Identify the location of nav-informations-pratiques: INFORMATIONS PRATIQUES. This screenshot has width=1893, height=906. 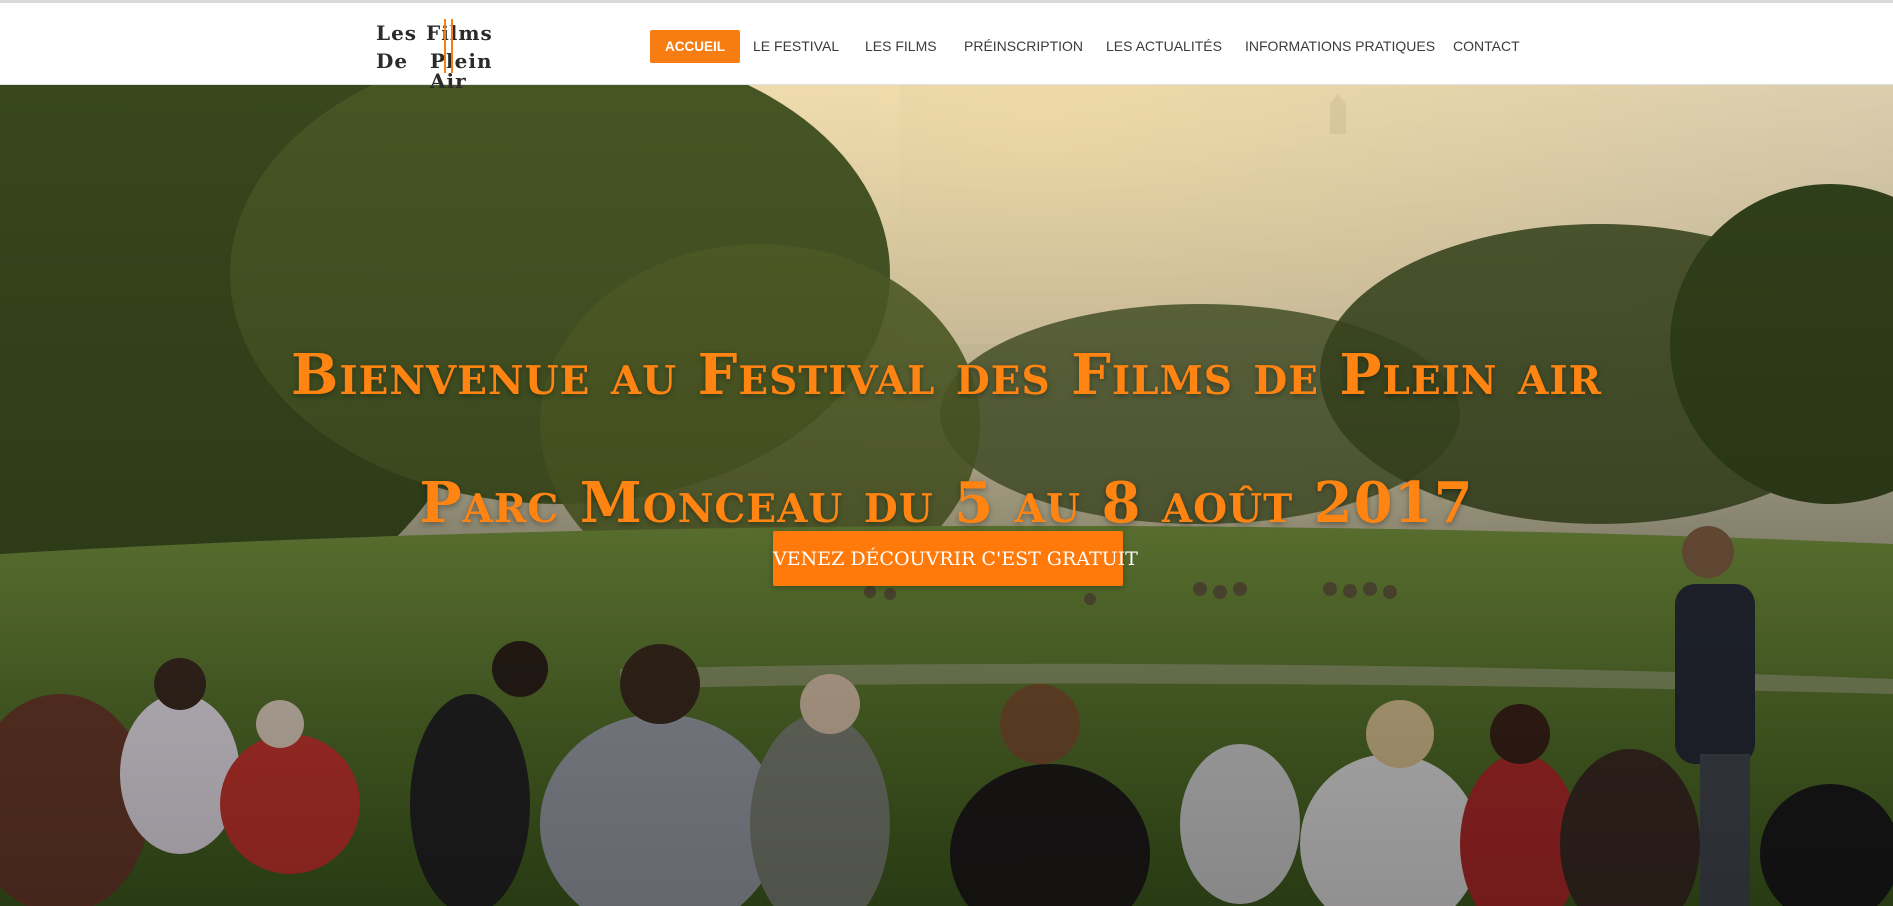
(1340, 46).